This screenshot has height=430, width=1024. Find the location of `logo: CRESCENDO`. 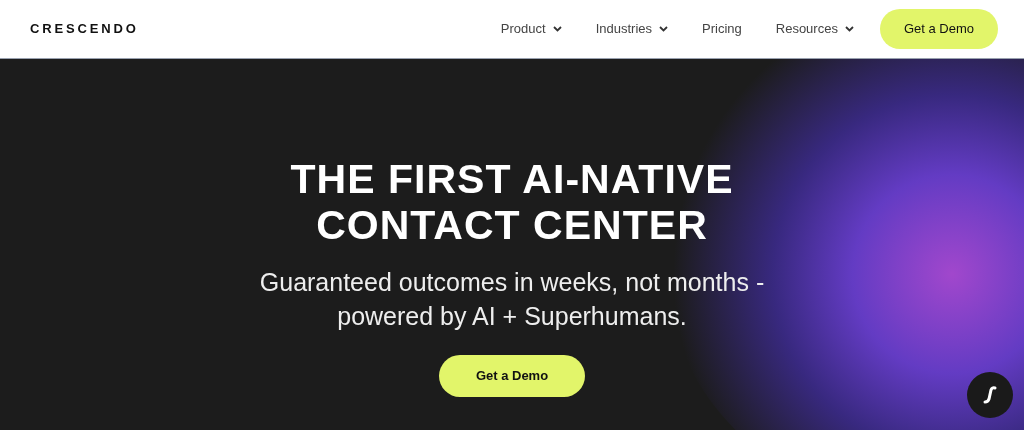

logo: CRESCENDO is located at coordinates (84, 29).